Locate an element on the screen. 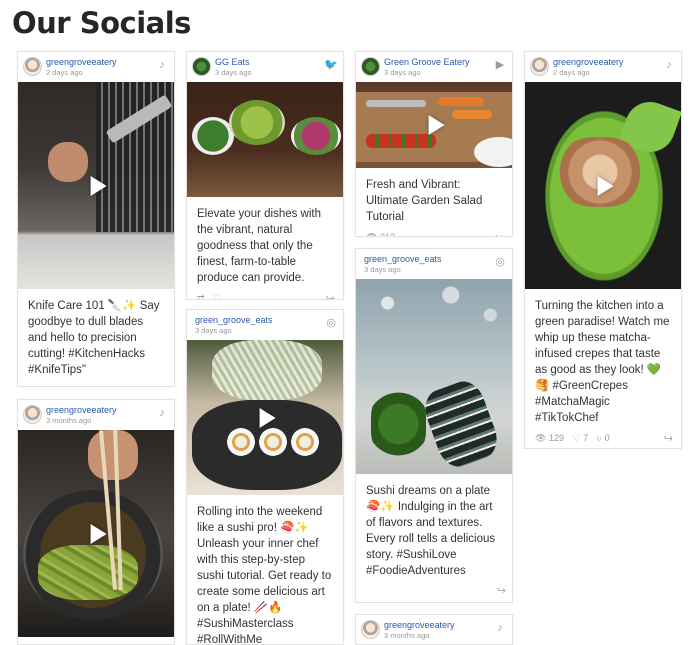 Image resolution: width=700 pixels, height=645 pixels. author-handle: GG Eats is located at coordinates (232, 62).